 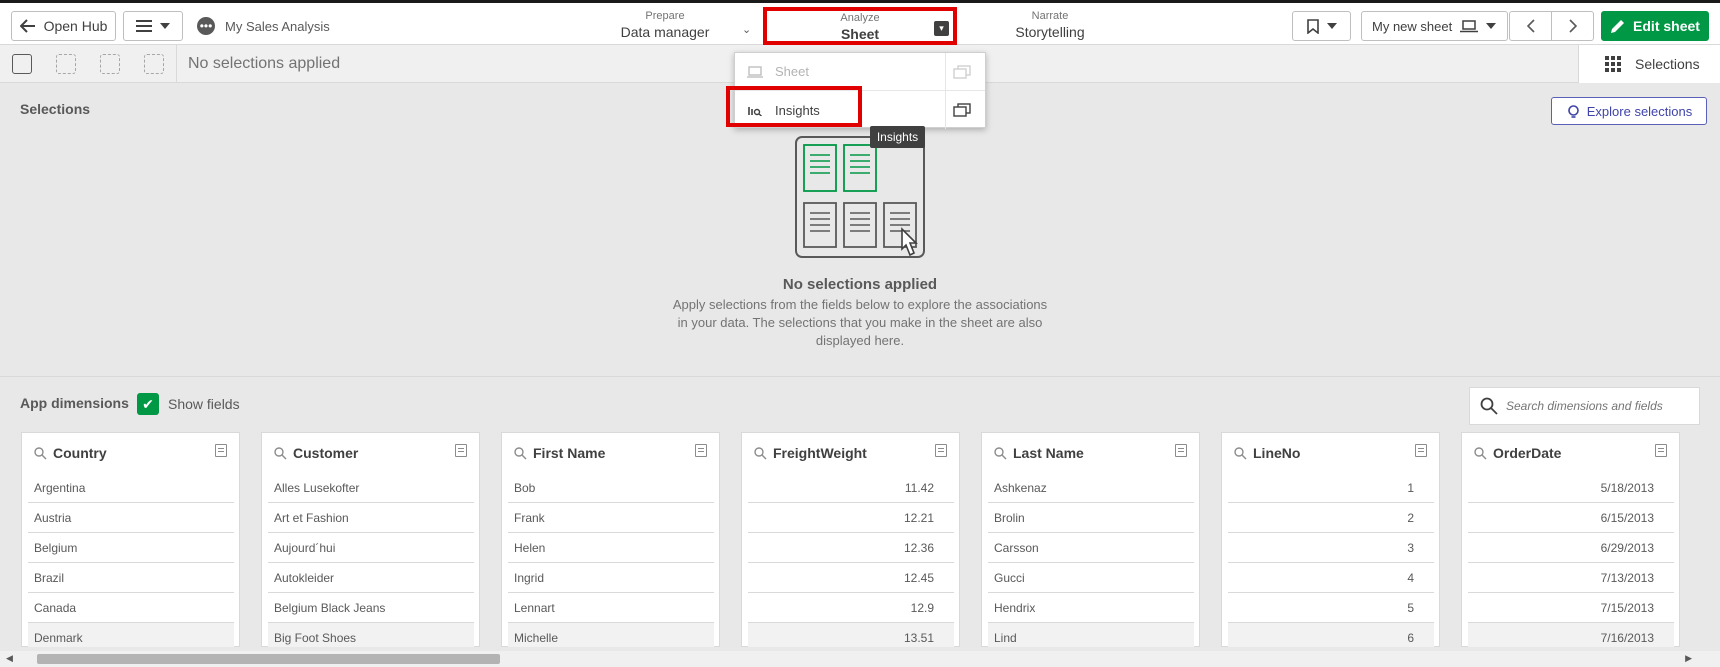 I want to click on list-item: 5/18/2013, so click(x=1571, y=488).